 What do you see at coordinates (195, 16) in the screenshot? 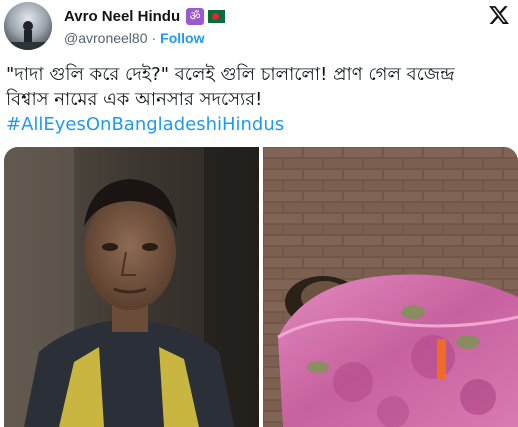
I see `om-symbol-icon: ॐ` at bounding box center [195, 16].